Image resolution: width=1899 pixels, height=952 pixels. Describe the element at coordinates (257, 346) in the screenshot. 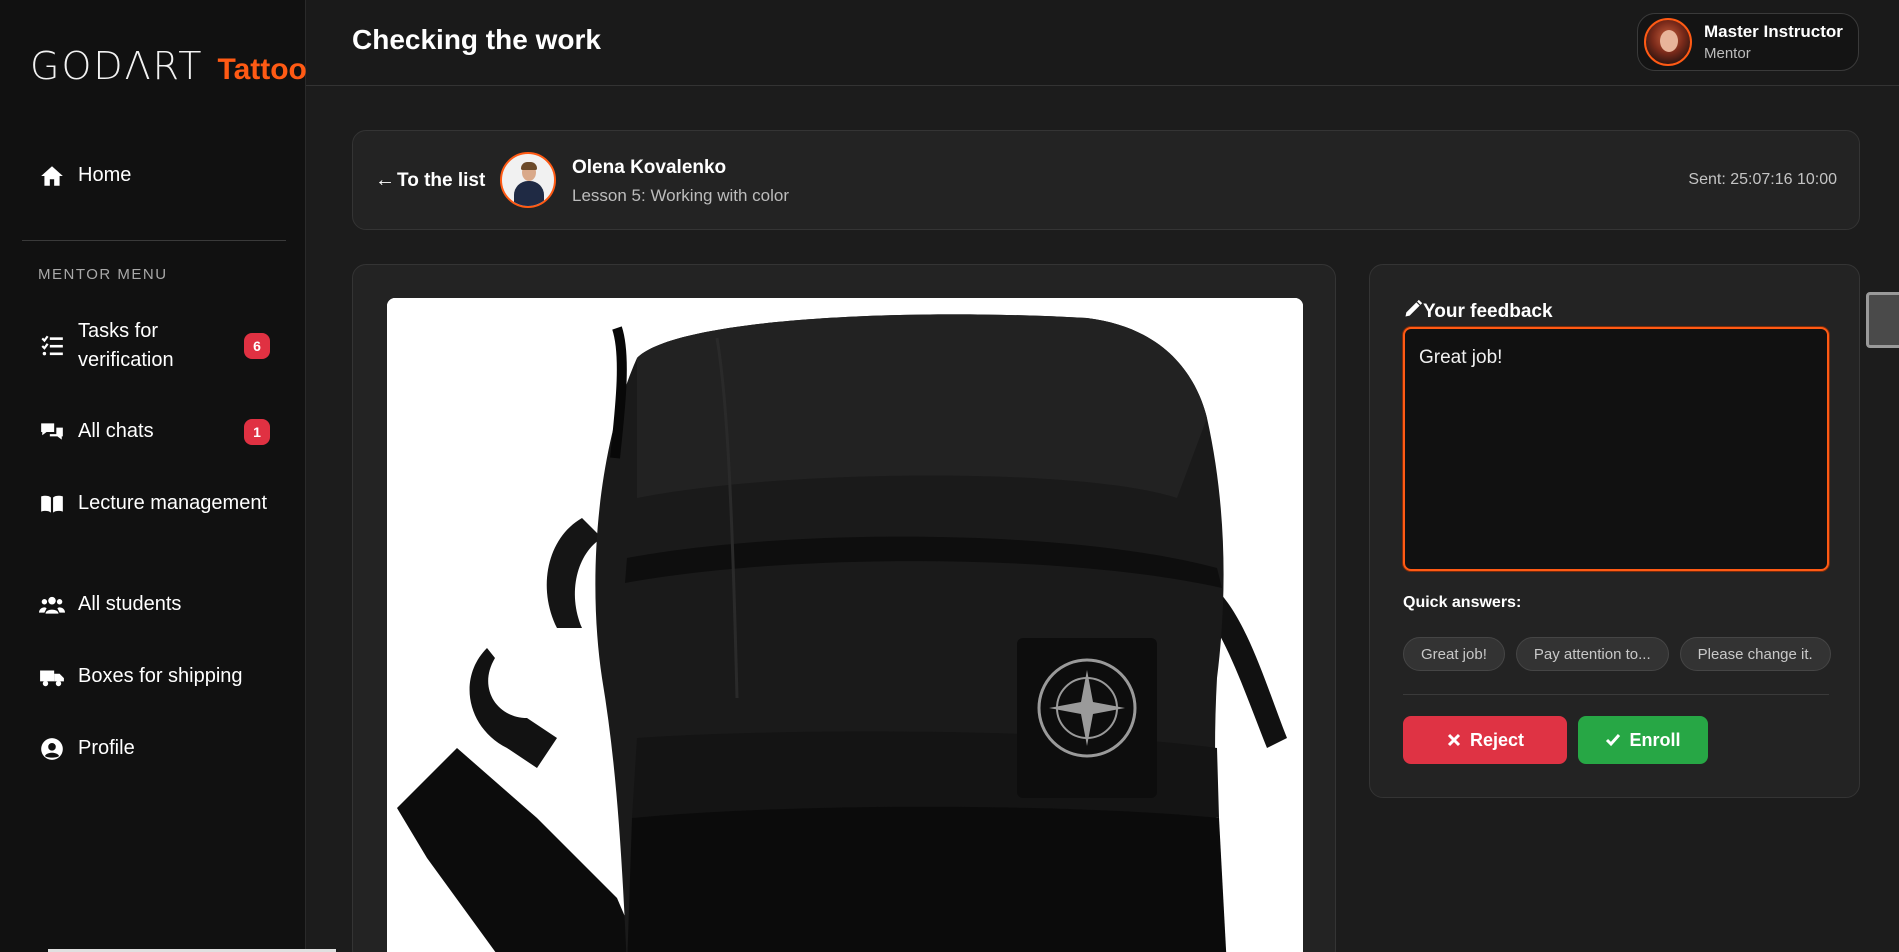

I see `notification-badge: 6` at that location.